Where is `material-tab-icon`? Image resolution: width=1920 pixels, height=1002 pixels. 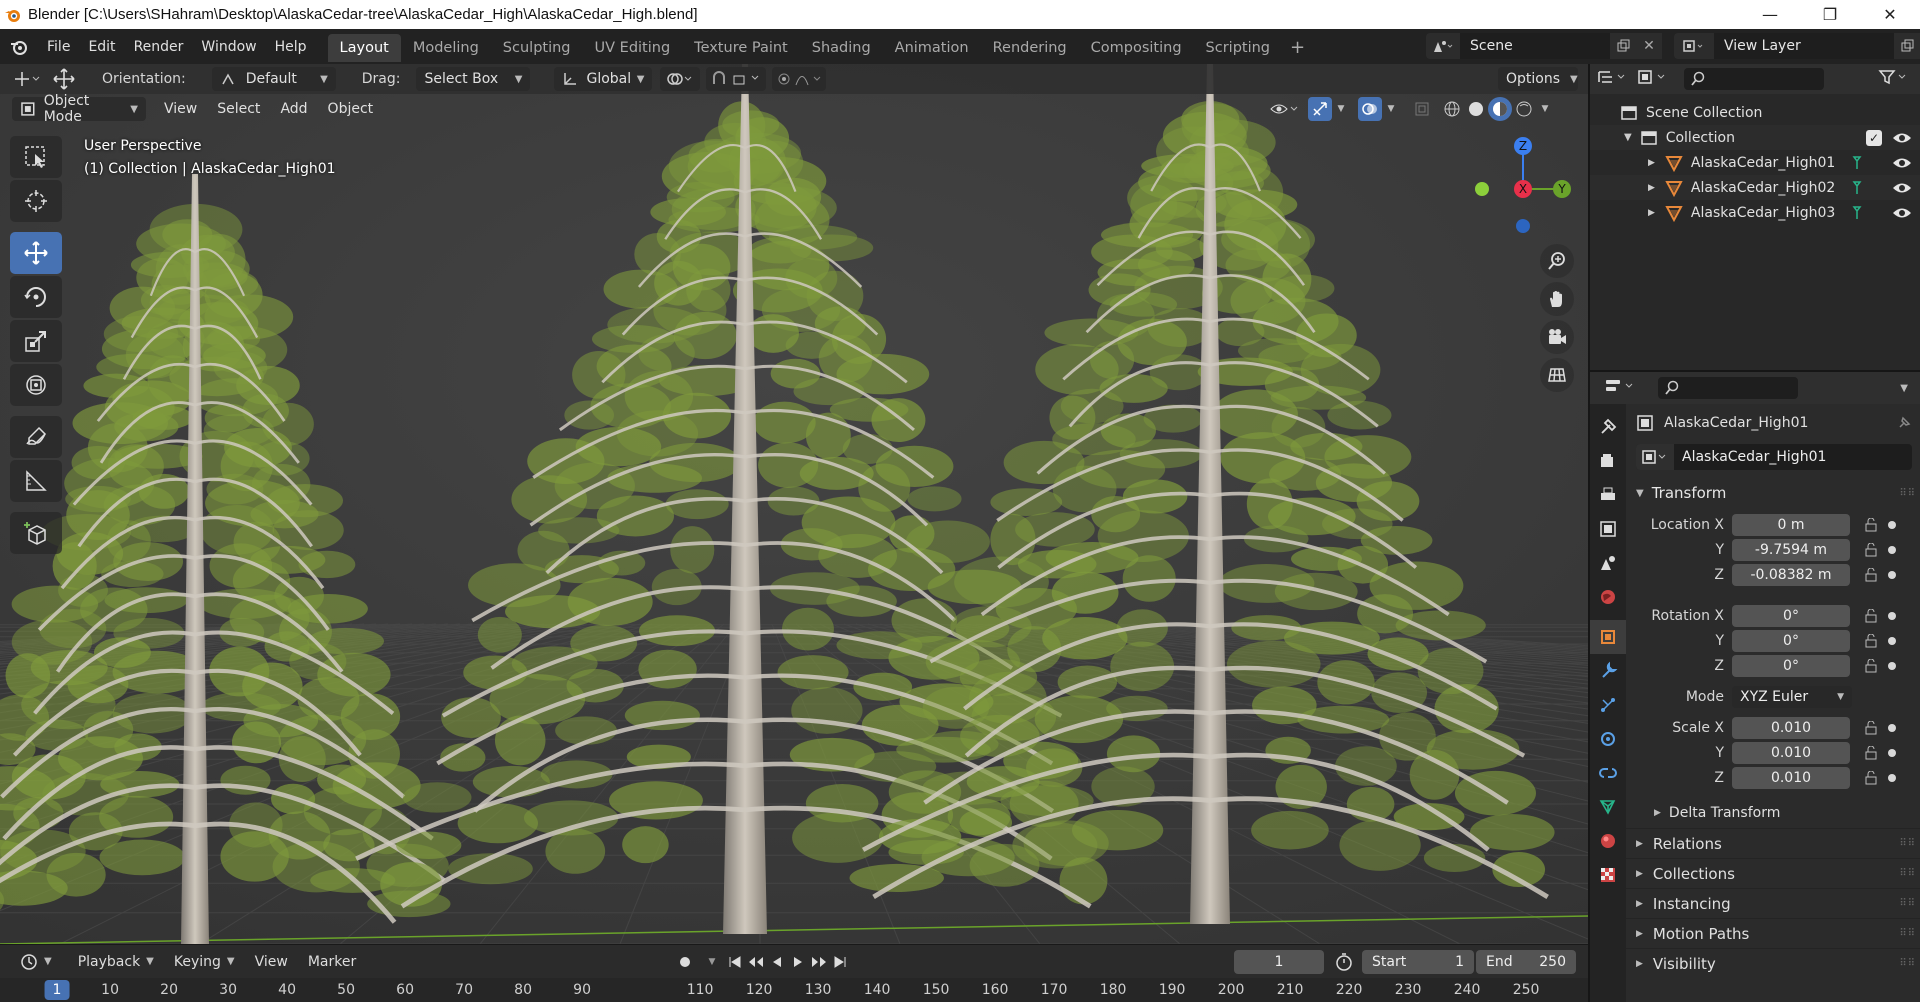 material-tab-icon is located at coordinates (1608, 841).